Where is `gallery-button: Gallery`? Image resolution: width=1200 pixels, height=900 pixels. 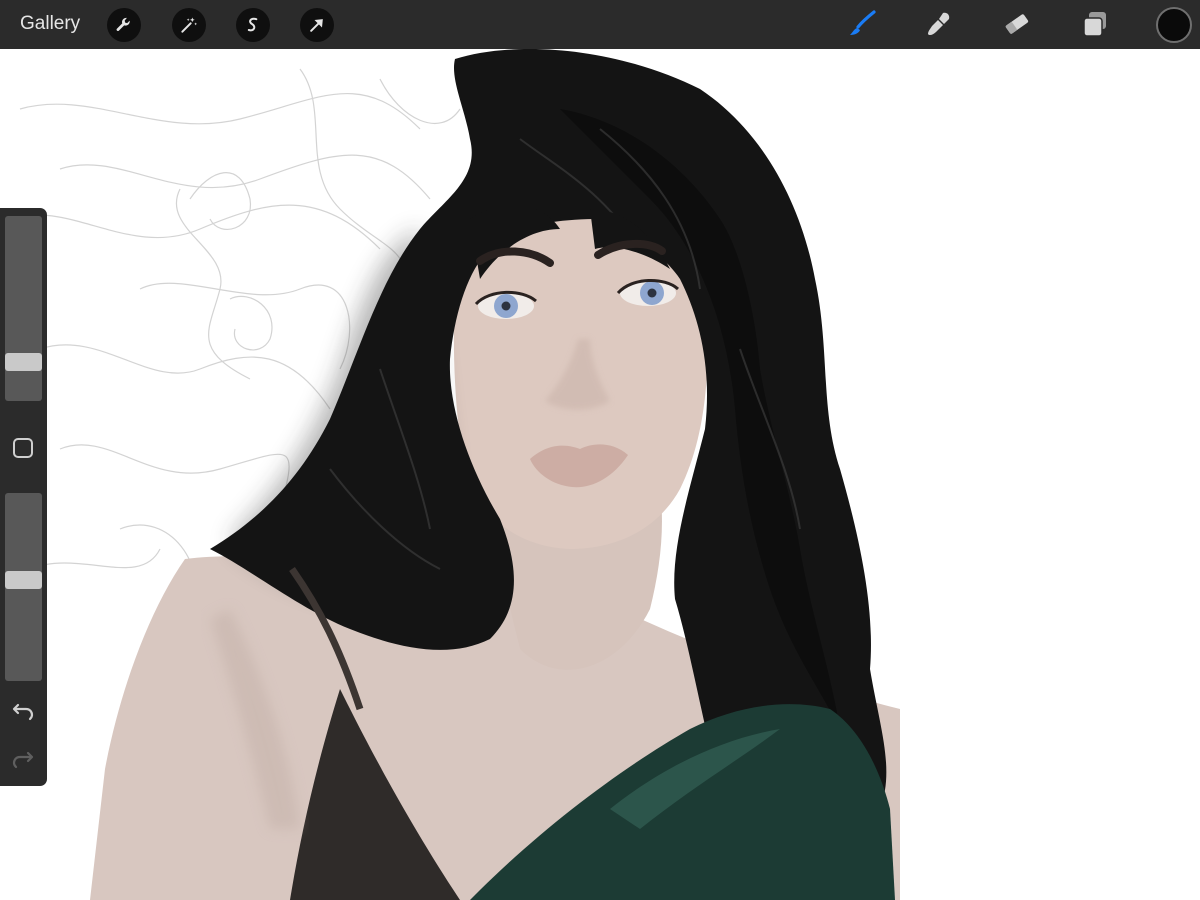 gallery-button: Gallery is located at coordinates (50, 24).